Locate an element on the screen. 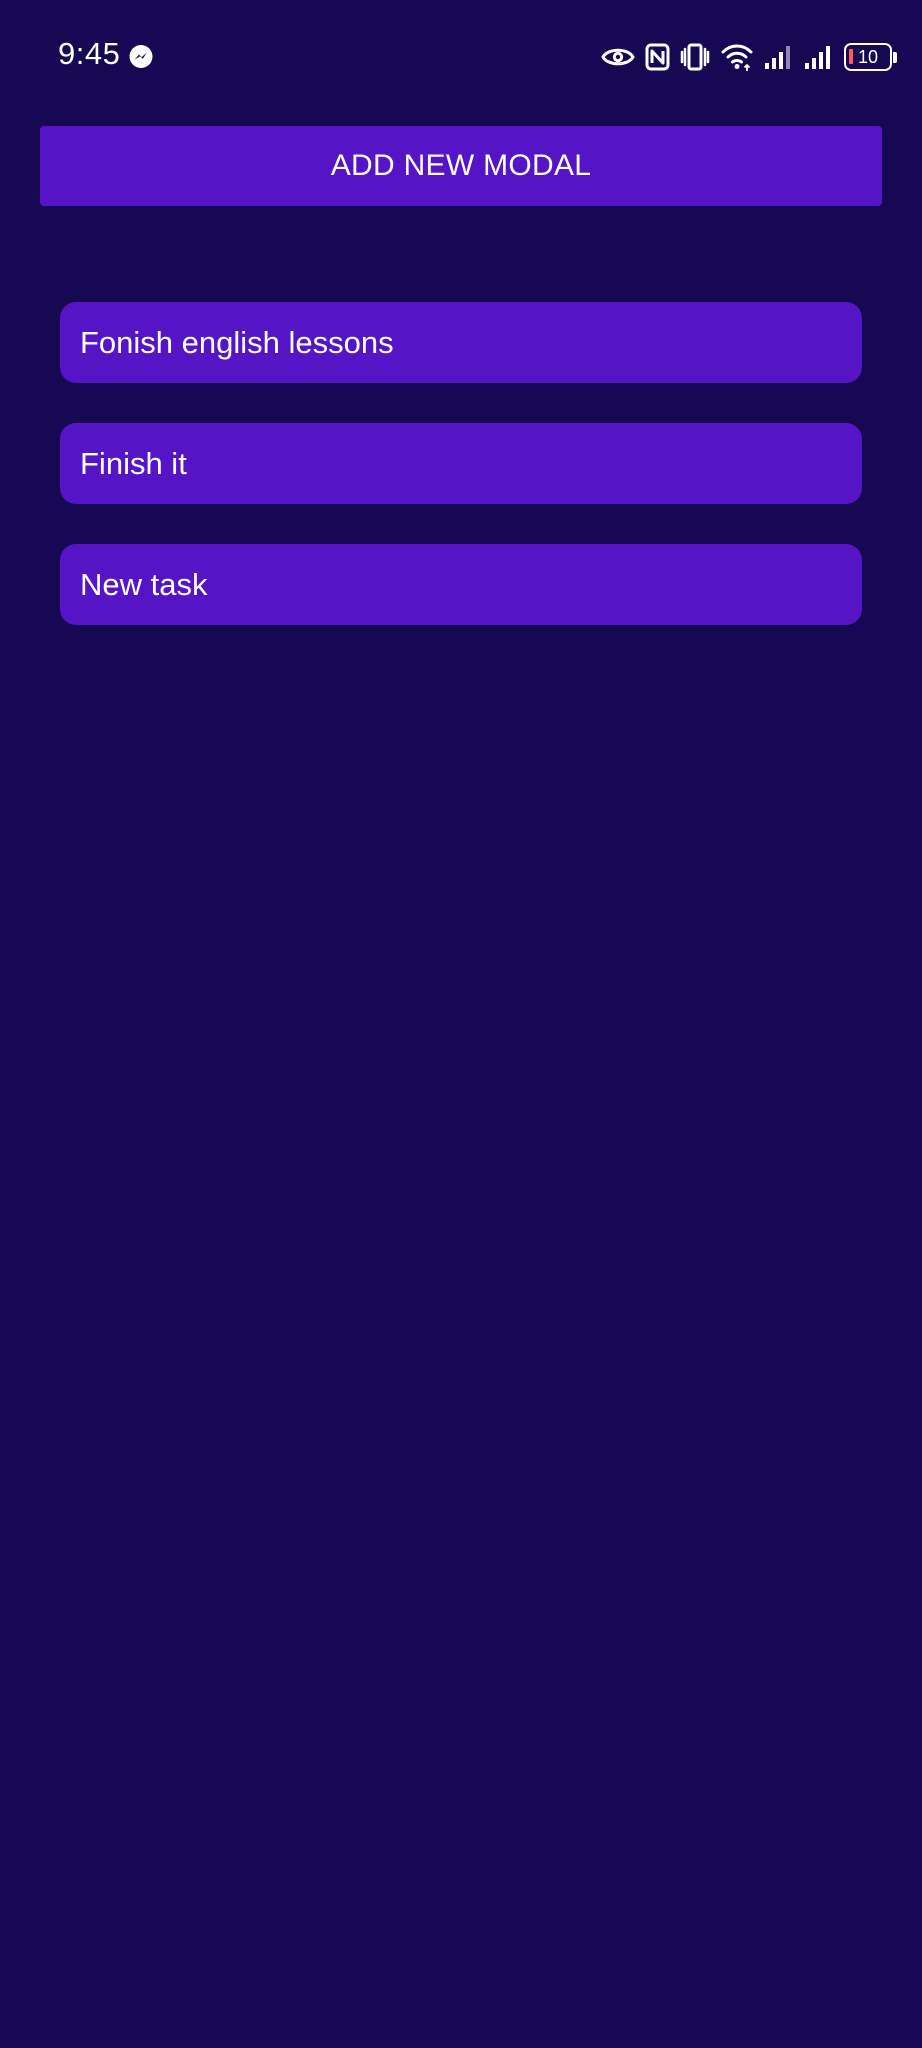  task-item: Finish it is located at coordinates (461, 463).